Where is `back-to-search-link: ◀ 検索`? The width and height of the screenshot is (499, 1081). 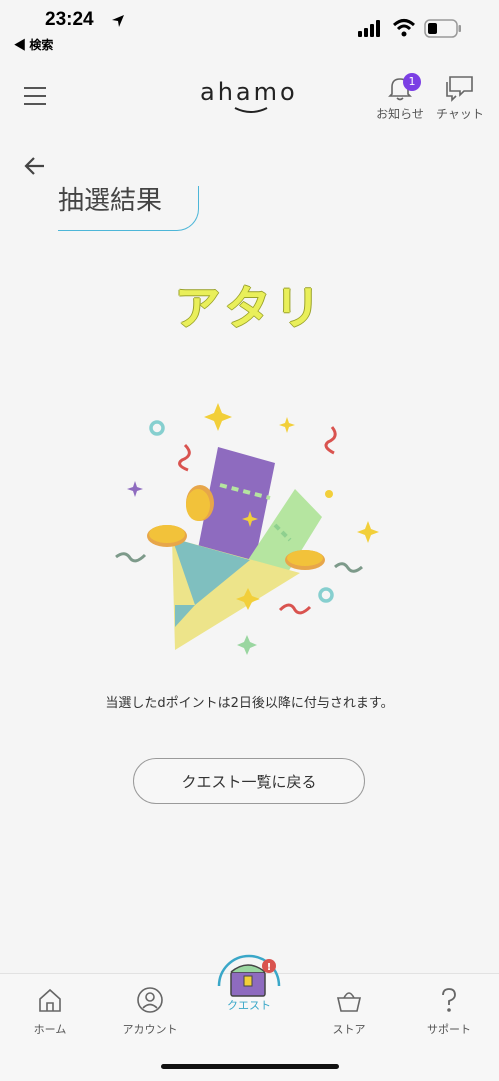
back-to-search-link: ◀ 検索 is located at coordinates (33, 44).